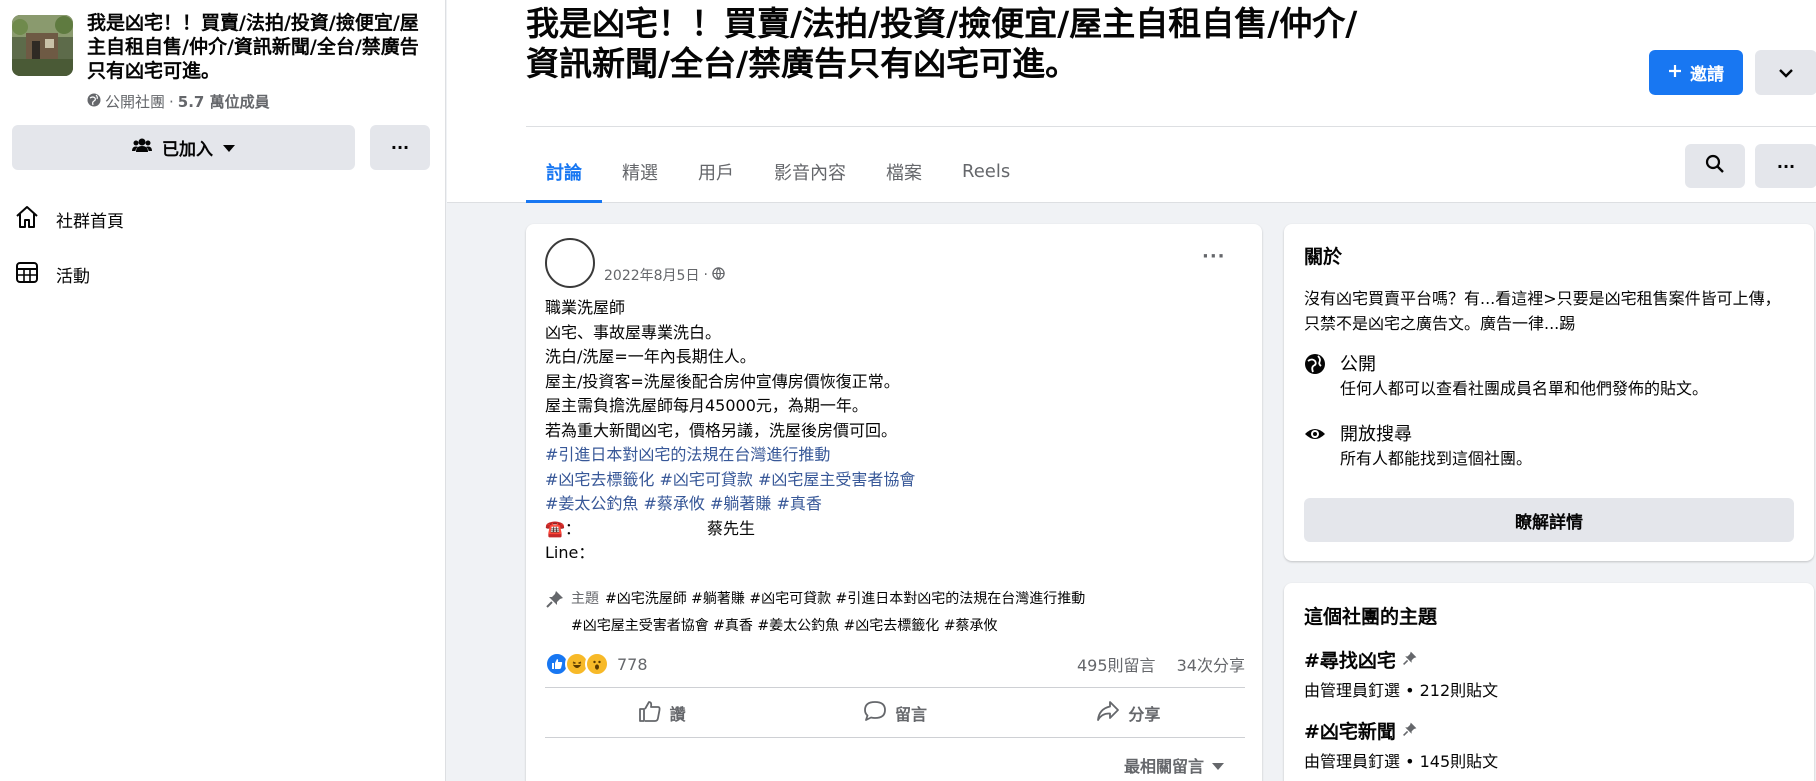 The height and width of the screenshot is (781, 1816). What do you see at coordinates (1707, 75) in the screenshot?
I see `invite-label: 邀請` at bounding box center [1707, 75].